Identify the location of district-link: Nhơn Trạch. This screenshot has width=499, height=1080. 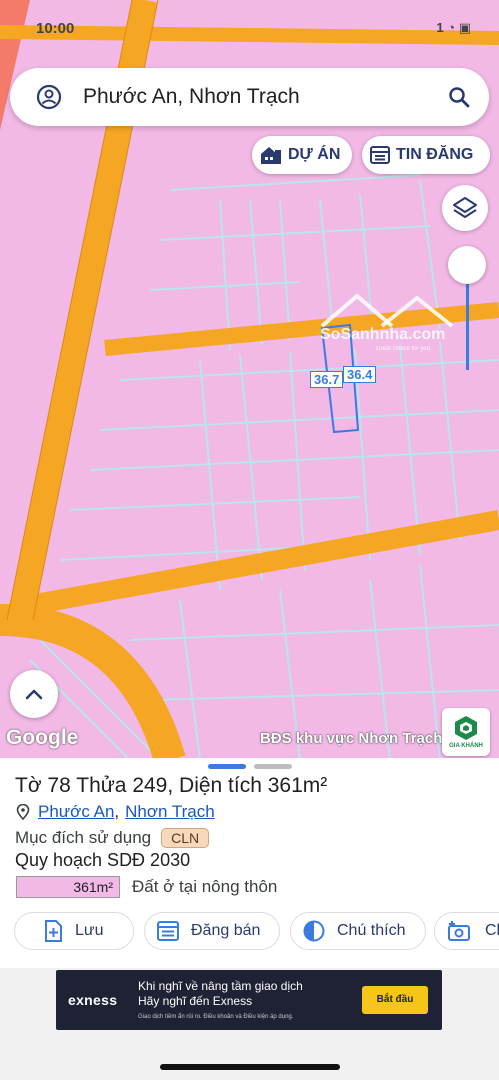
(170, 812).